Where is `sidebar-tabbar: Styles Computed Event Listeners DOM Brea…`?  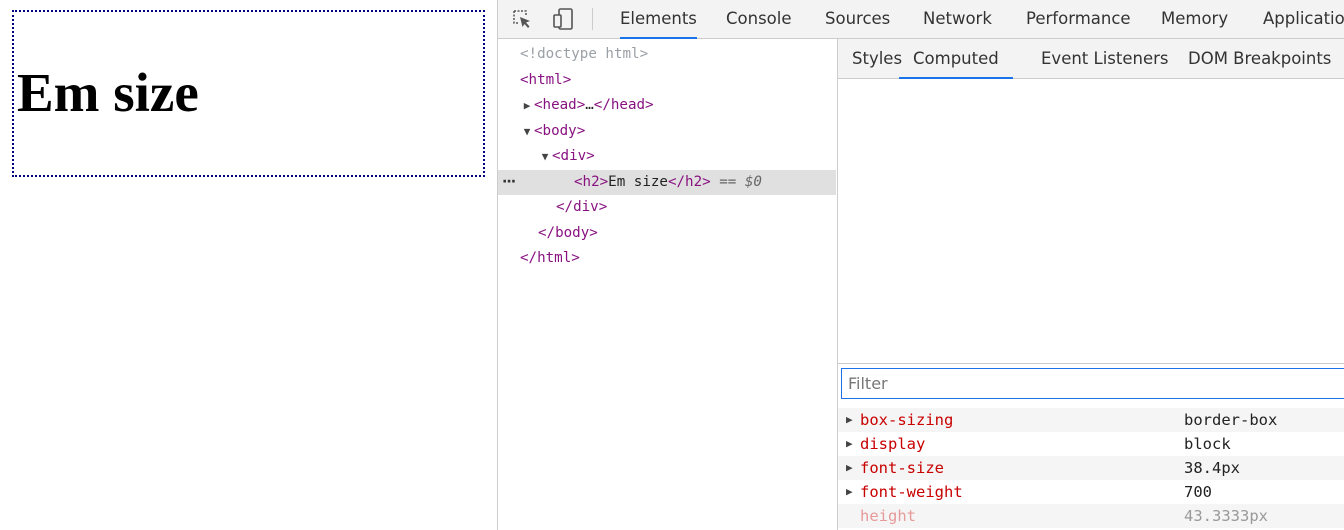 sidebar-tabbar: Styles Computed Event Listeners DOM Brea… is located at coordinates (1091, 59).